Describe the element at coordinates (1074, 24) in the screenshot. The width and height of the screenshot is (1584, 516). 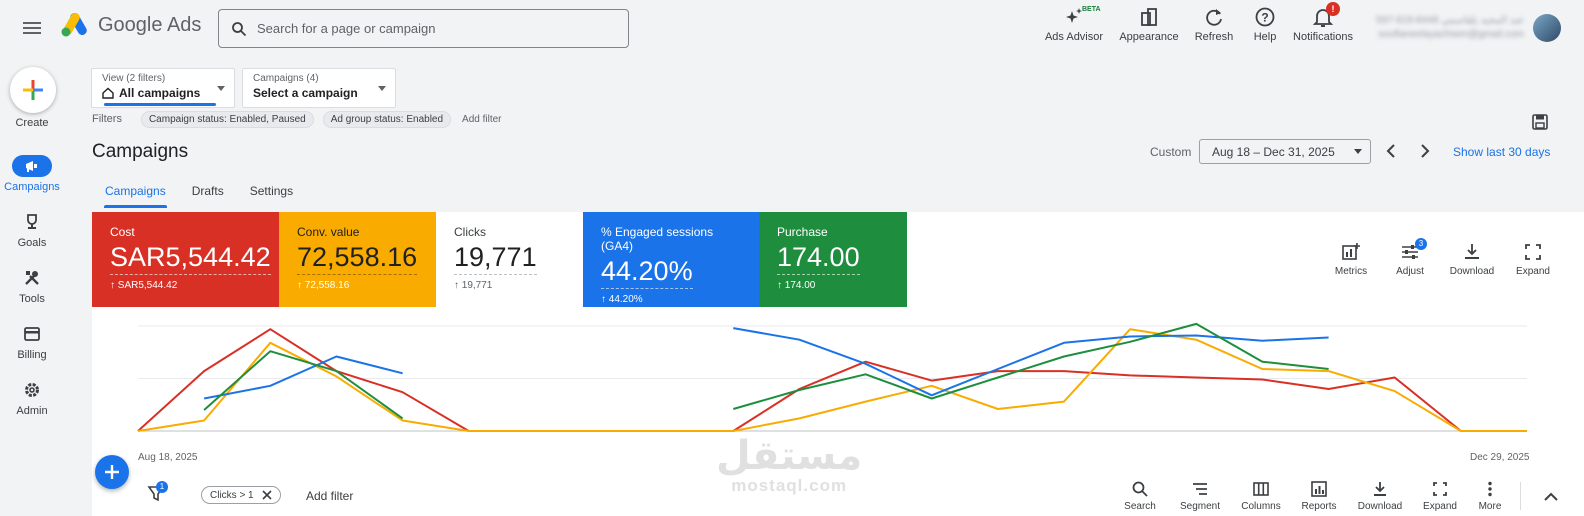
I see `ads-advisor-button: BETA Ads Advisor` at that location.